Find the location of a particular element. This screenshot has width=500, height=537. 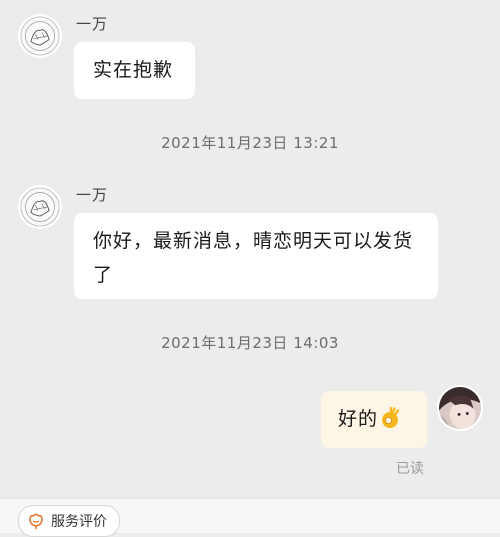

photo-avatar-icon is located at coordinates (460, 408).